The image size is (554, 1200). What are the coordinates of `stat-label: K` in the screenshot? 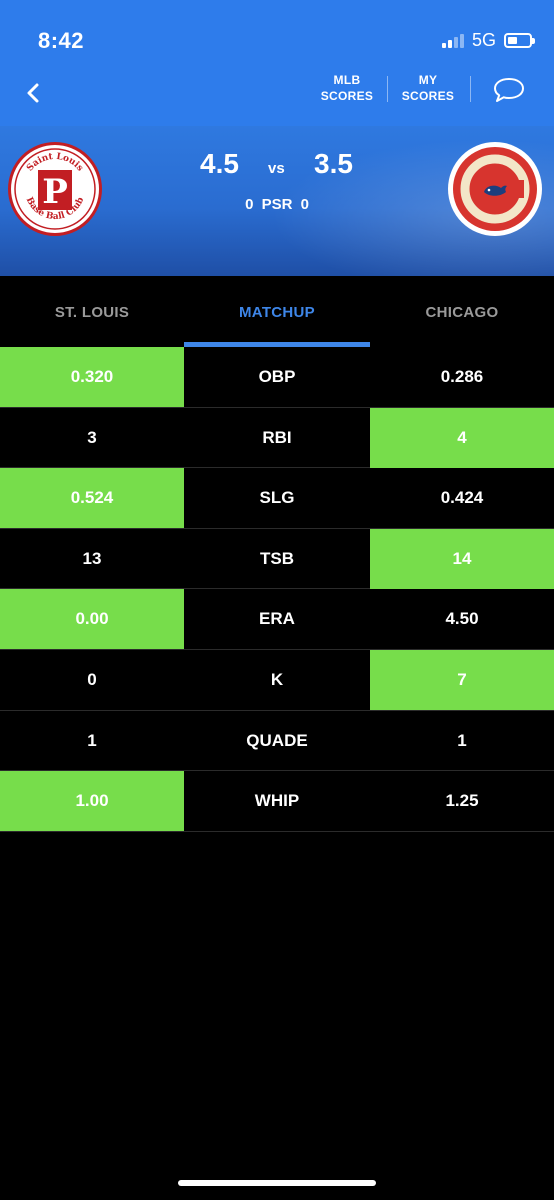 It's located at (277, 679).